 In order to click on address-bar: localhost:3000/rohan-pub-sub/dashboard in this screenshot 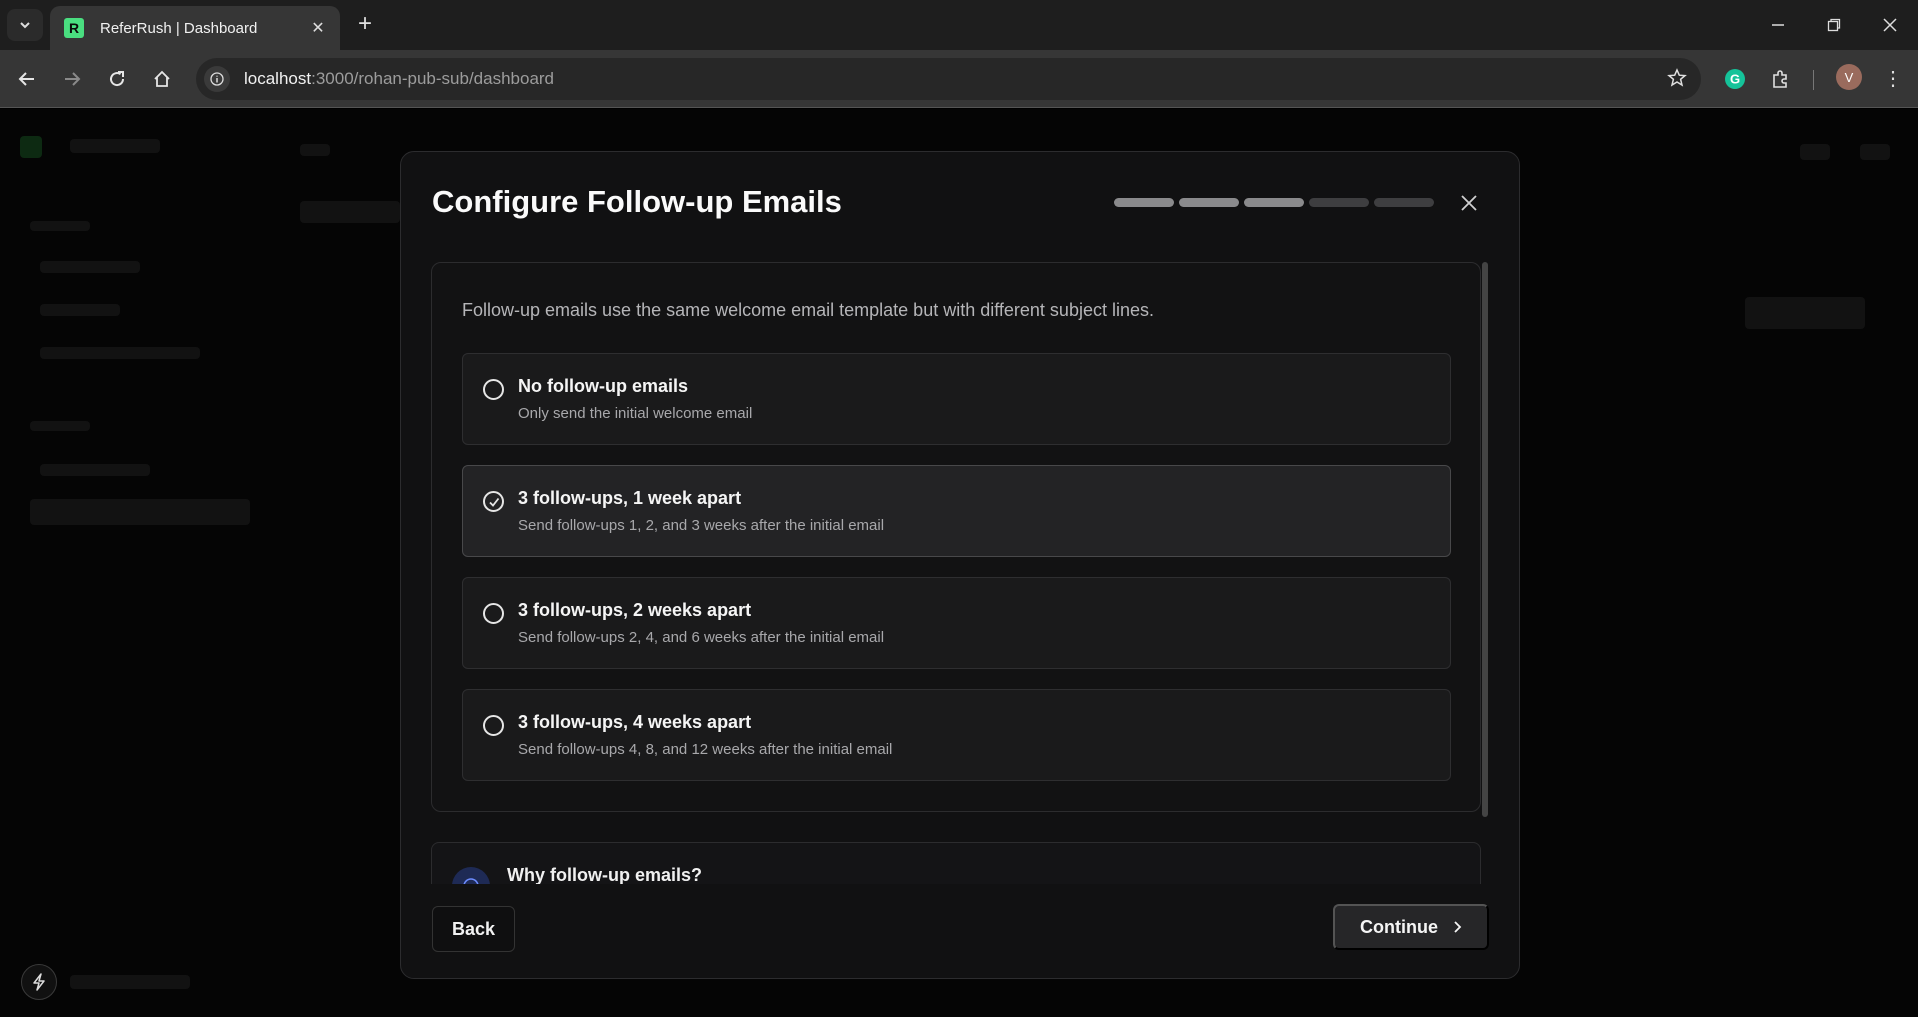, I will do `click(948, 79)`.